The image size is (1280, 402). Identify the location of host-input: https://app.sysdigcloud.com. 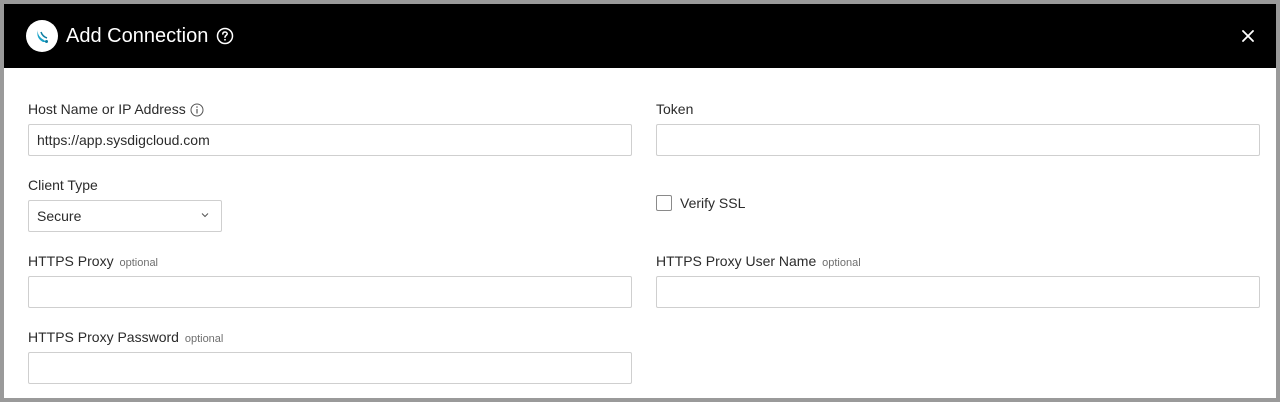
(330, 140).